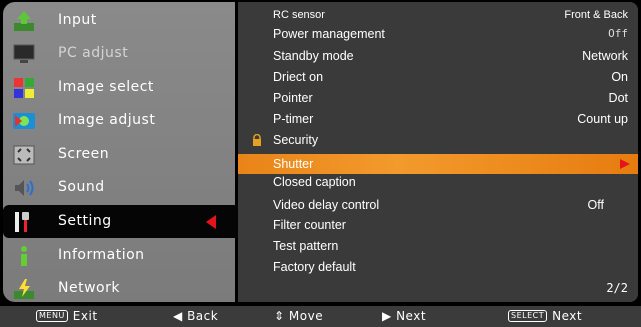 Image resolution: width=641 pixels, height=327 pixels. Describe the element at coordinates (438, 182) in the screenshot. I see `settings-row-closed-caption: Closed caption` at that location.